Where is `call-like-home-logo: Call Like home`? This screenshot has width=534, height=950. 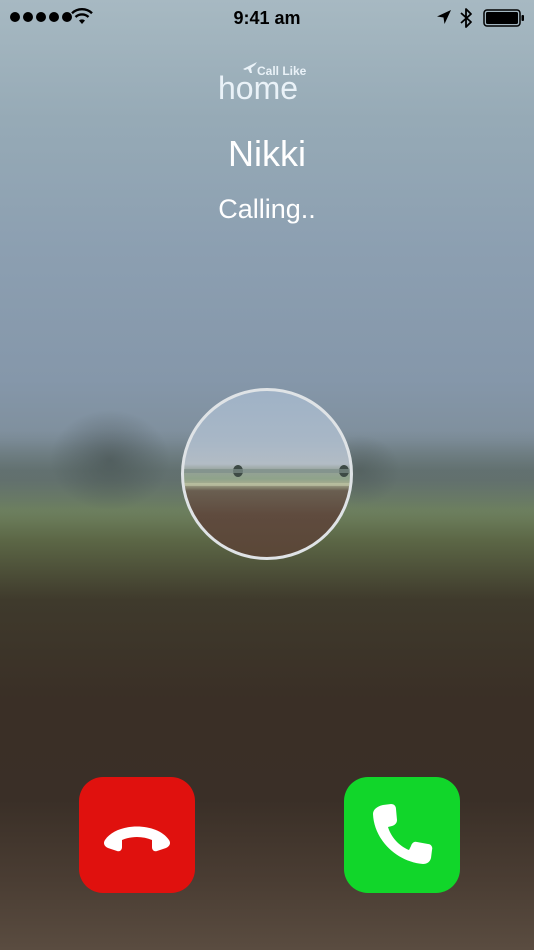 call-like-home-logo: Call Like home is located at coordinates (268, 82).